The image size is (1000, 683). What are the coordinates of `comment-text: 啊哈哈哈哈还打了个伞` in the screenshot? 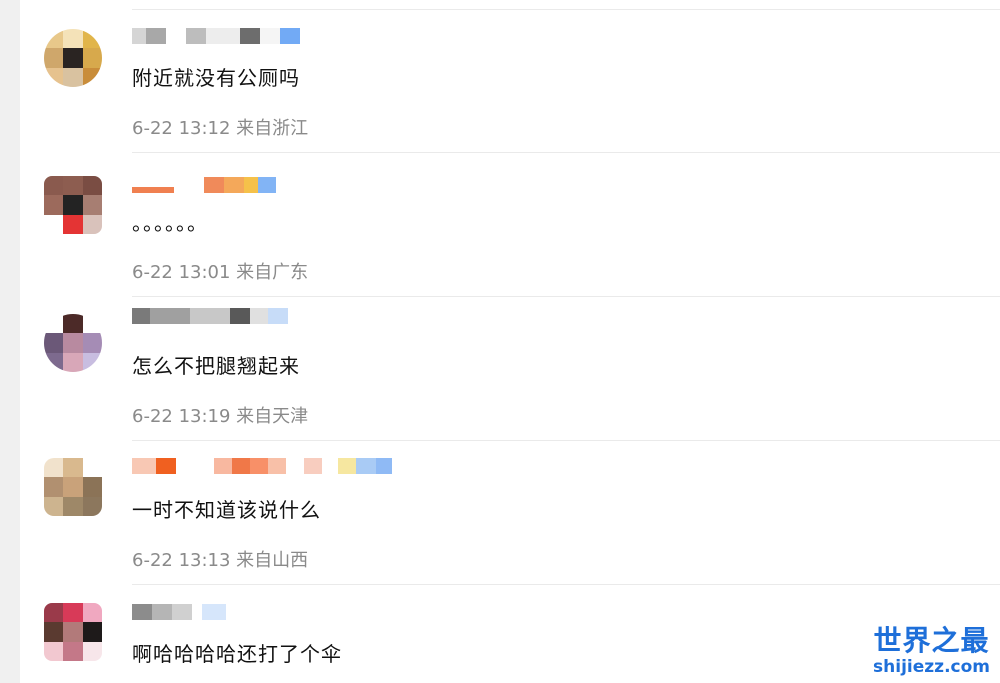 It's located at (237, 654).